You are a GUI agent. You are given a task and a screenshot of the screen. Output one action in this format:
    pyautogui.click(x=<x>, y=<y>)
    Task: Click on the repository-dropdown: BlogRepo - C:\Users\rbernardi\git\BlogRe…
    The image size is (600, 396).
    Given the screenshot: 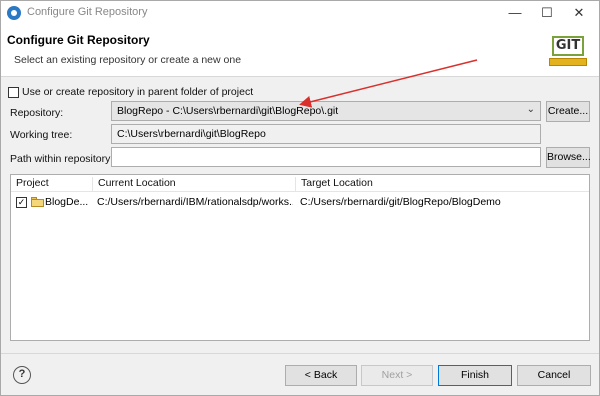 What is the action you would take?
    pyautogui.click(x=326, y=111)
    